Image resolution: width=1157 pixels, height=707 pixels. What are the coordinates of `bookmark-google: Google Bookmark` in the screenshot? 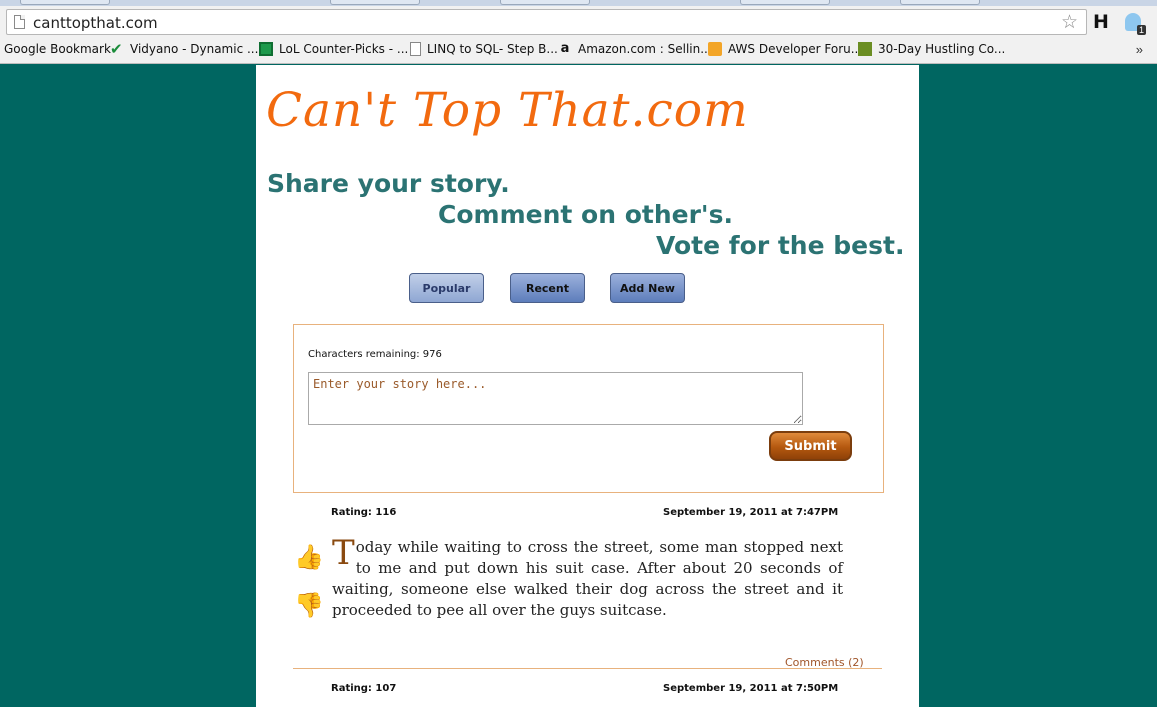 It's located at (57, 49).